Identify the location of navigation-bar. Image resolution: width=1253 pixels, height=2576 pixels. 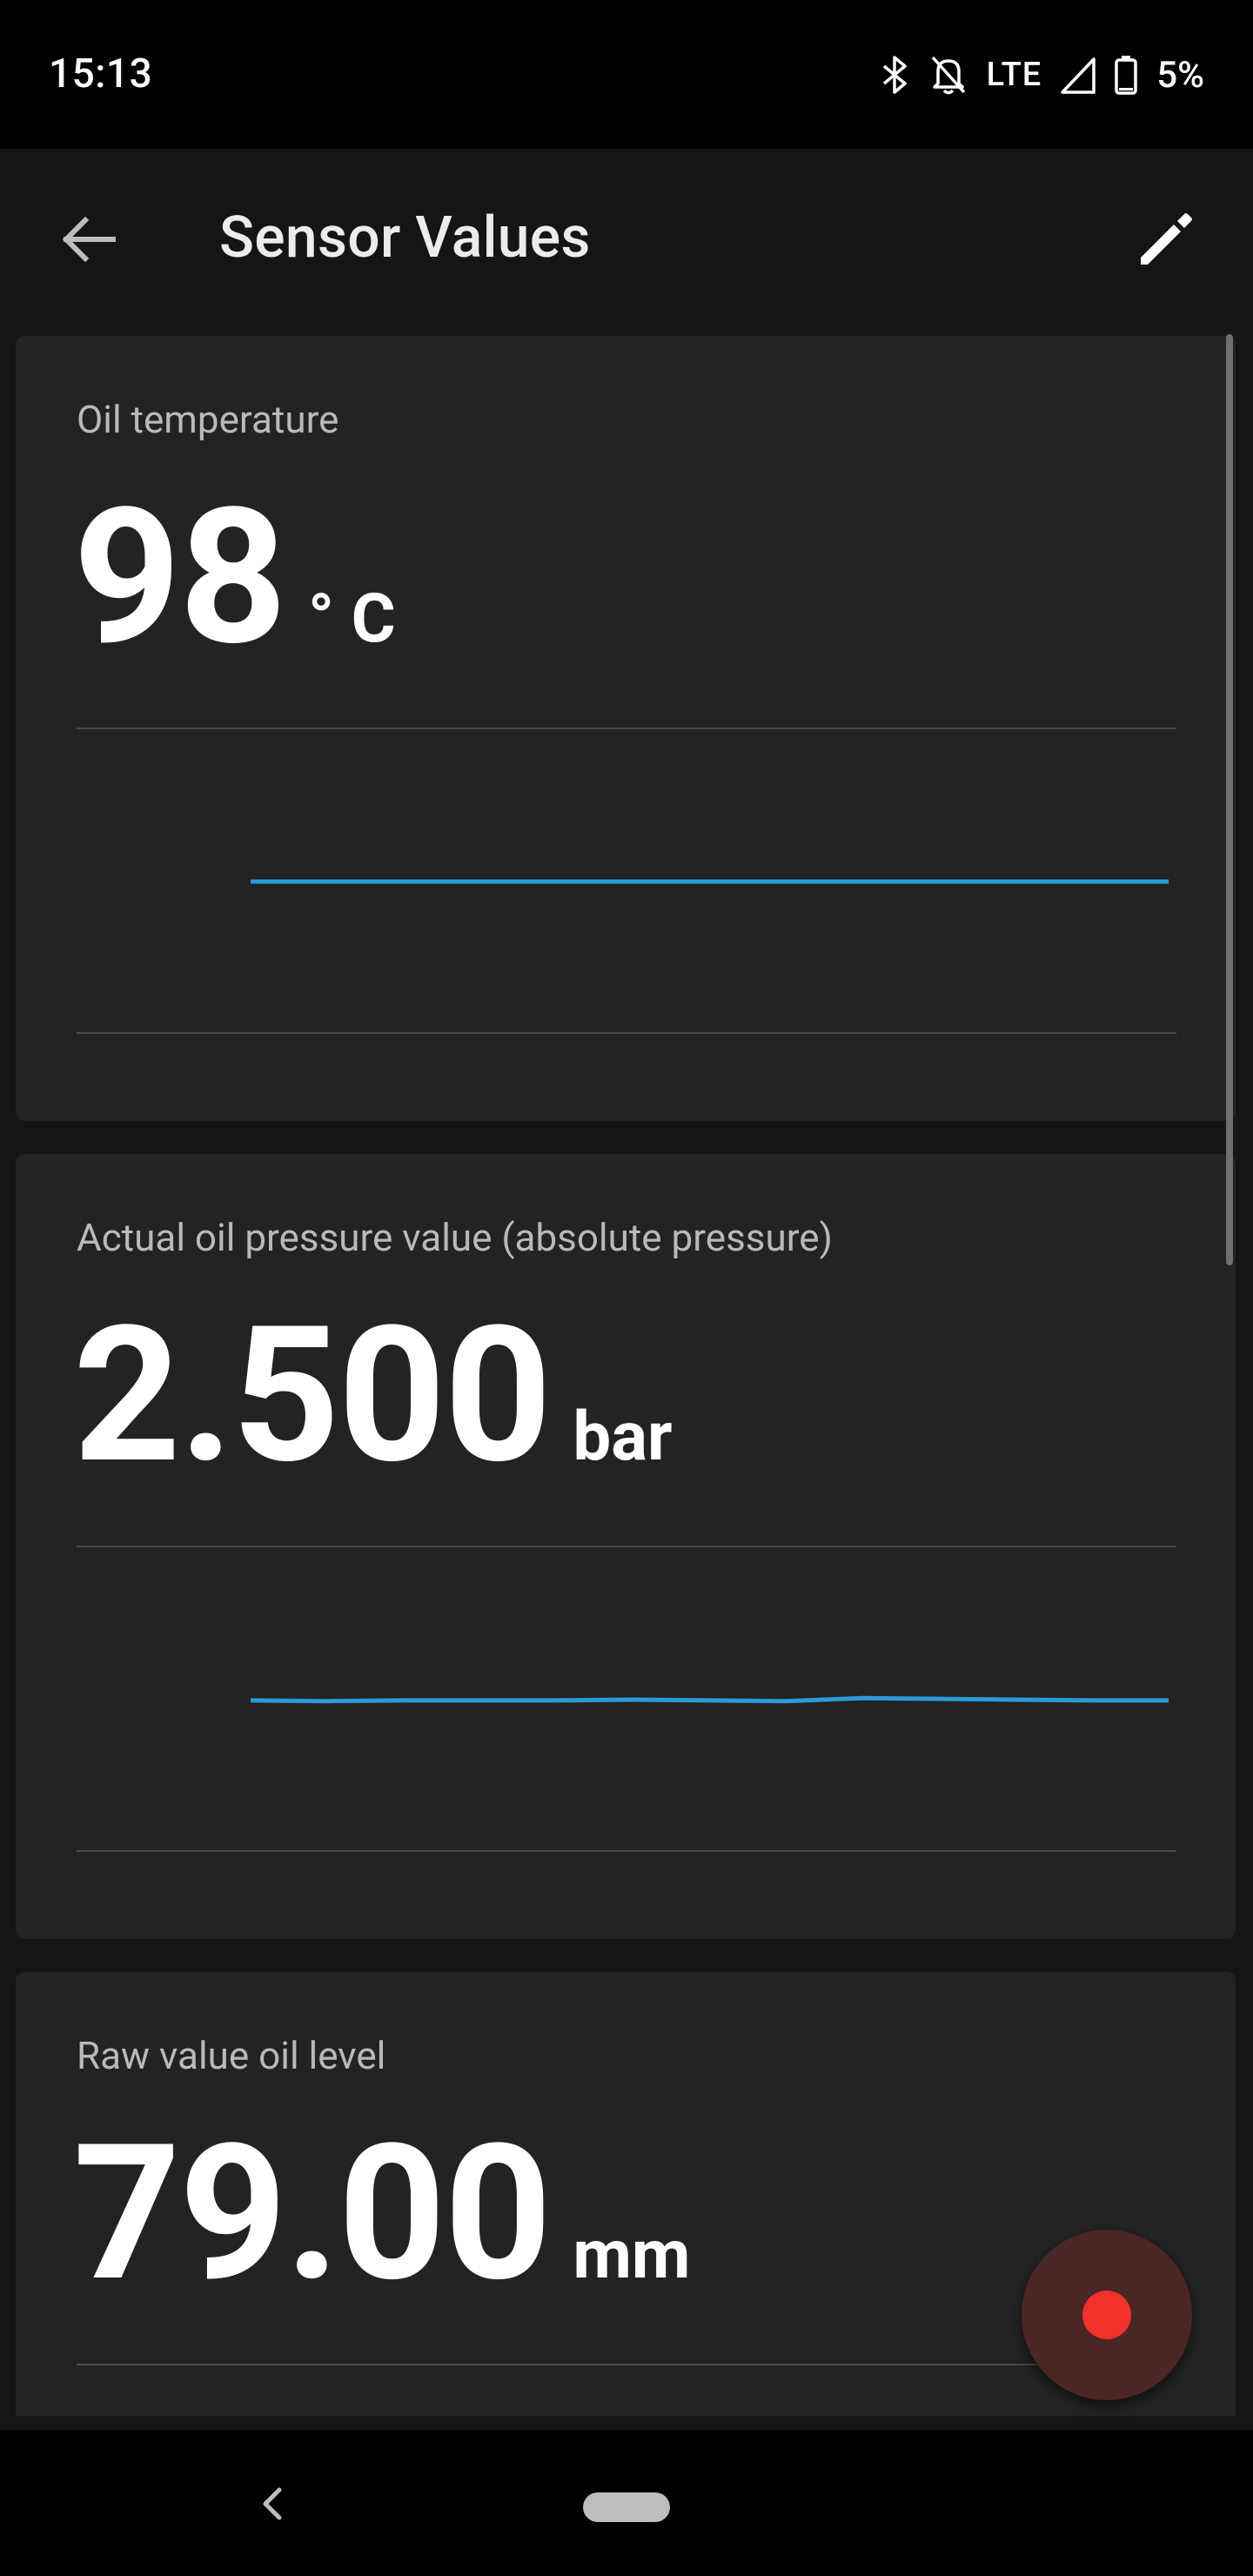
(626, 2503).